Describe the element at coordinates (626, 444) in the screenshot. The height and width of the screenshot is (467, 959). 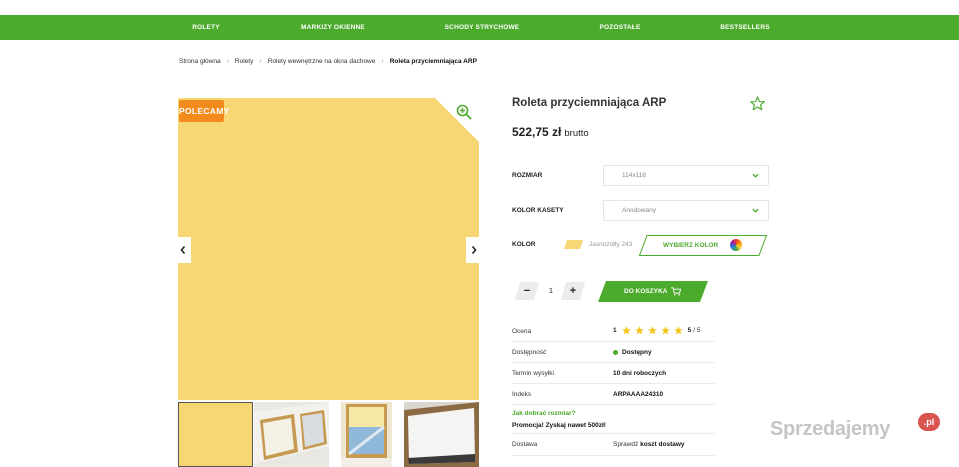
I see `delivery-prefix: Sprawdź` at that location.